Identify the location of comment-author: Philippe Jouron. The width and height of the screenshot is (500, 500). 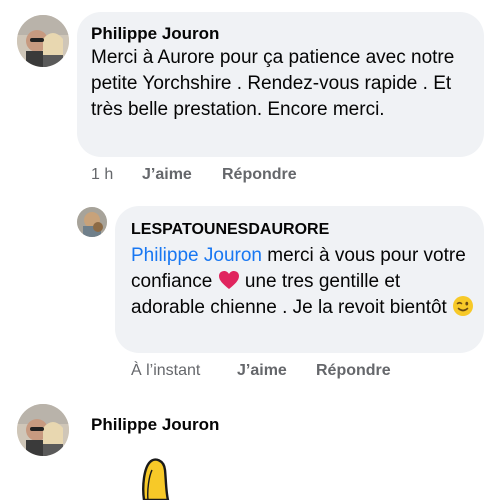
(155, 34).